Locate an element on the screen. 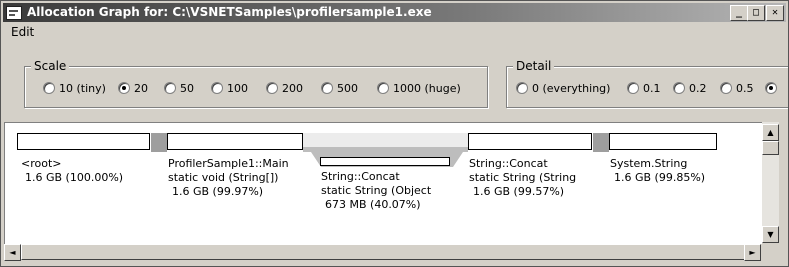 This screenshot has height=267, width=789. node-system-string-label: System.String is located at coordinates (649, 163).